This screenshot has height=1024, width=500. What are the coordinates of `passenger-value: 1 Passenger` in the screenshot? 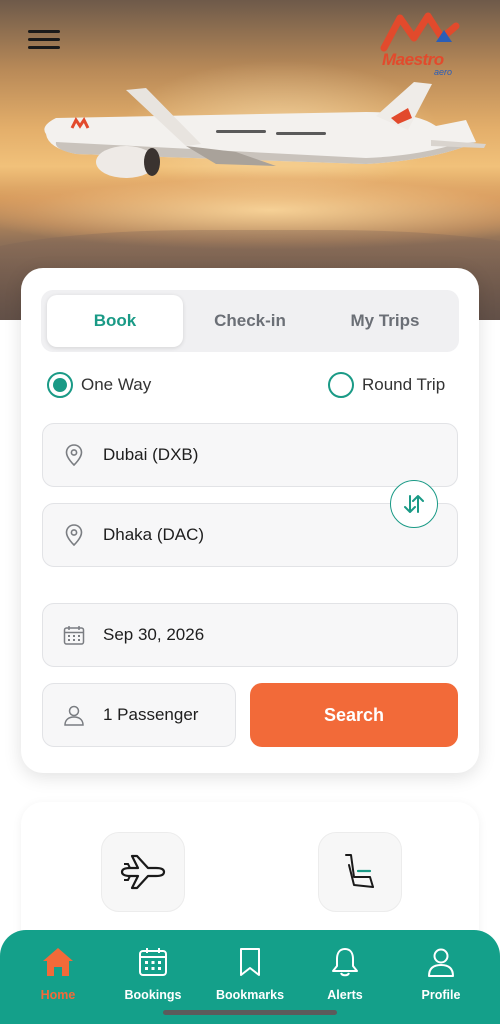 It's located at (151, 714).